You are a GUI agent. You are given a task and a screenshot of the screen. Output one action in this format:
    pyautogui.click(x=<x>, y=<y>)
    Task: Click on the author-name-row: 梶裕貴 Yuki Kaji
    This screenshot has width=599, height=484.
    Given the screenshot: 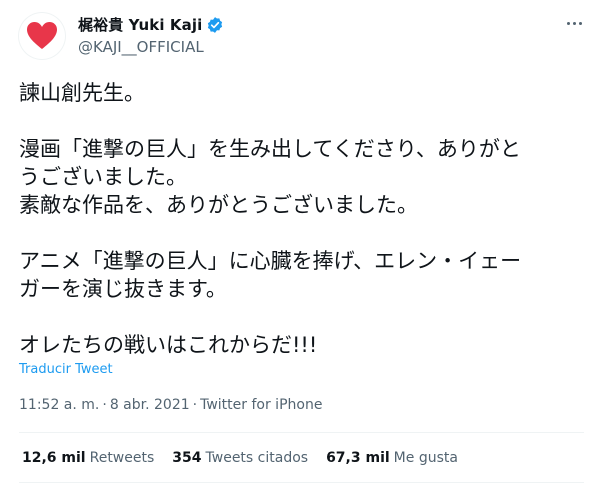 What is the action you would take?
    pyautogui.click(x=151, y=24)
    